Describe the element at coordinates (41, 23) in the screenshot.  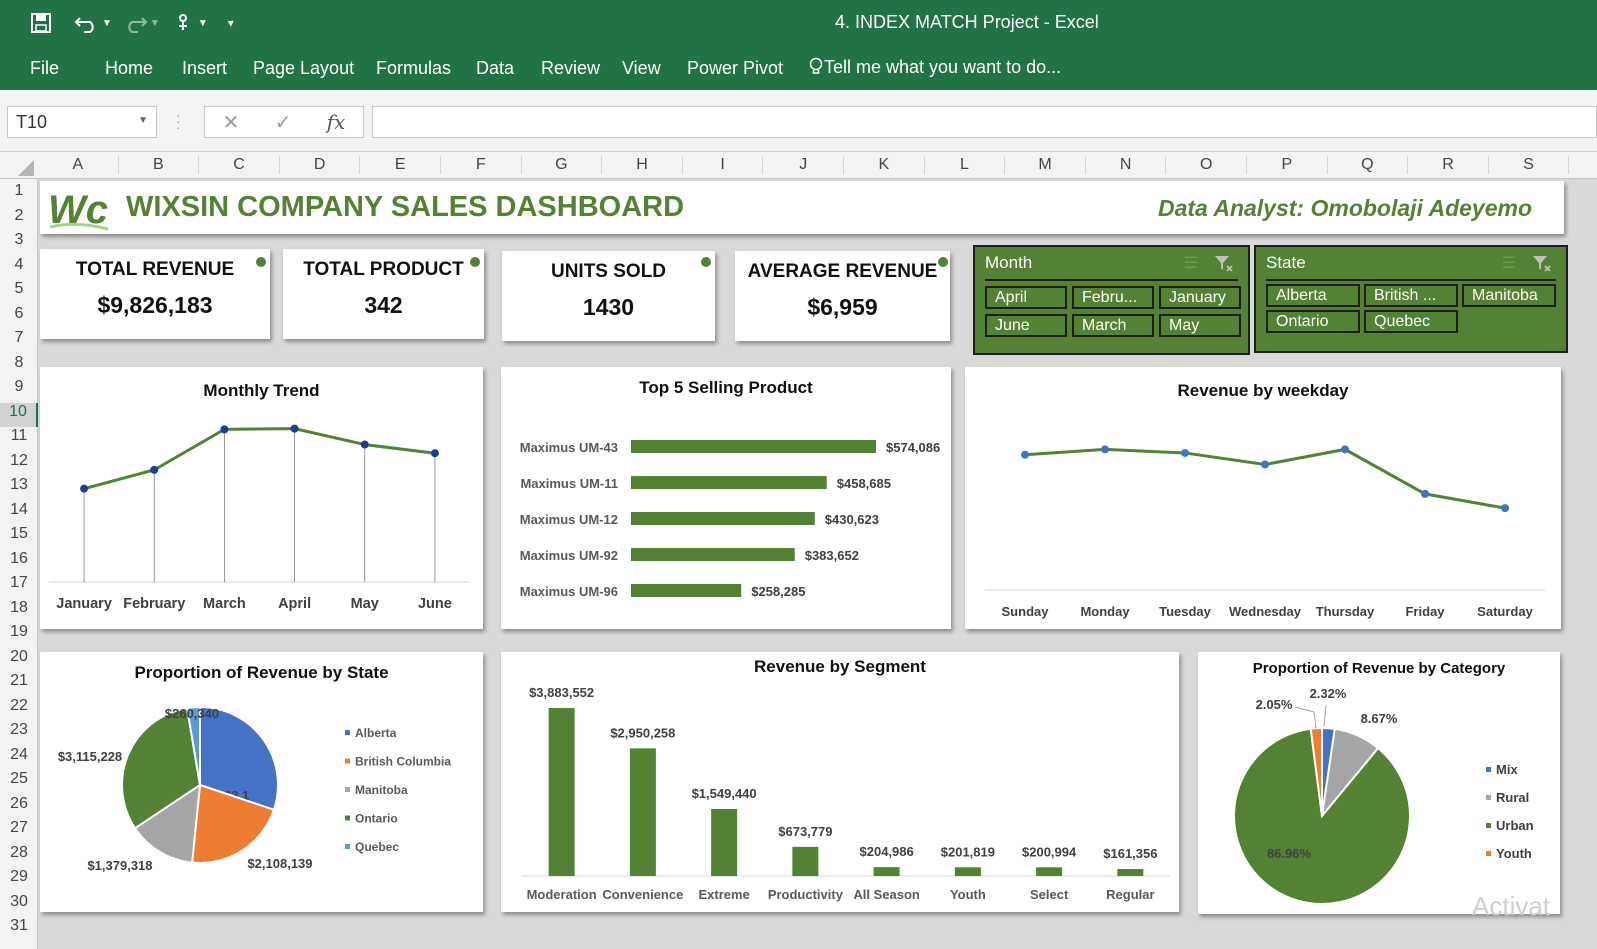
I see `save-icon` at that location.